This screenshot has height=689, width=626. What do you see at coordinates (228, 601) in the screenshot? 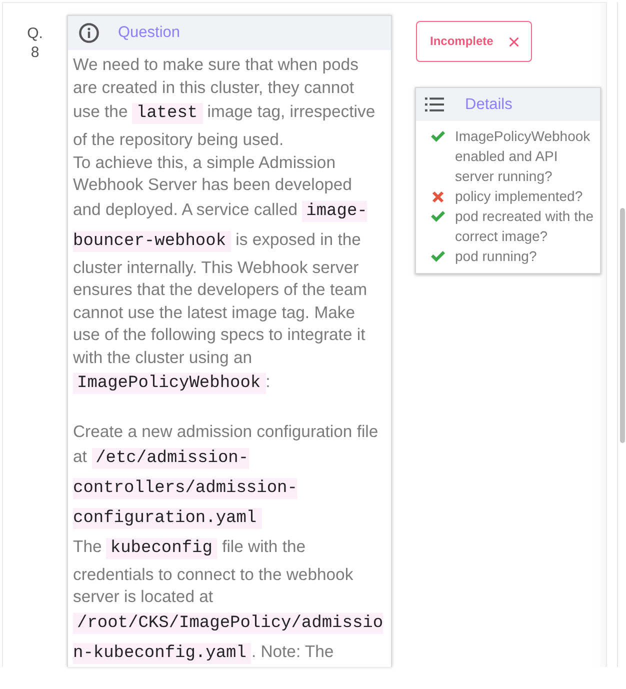
I see `question-text: The kubeconfig file with the credentials to connect to the webhook server is located at /root/CKS/ImagePolicy/admission-kubeconfig.yaml . Note: The` at bounding box center [228, 601].